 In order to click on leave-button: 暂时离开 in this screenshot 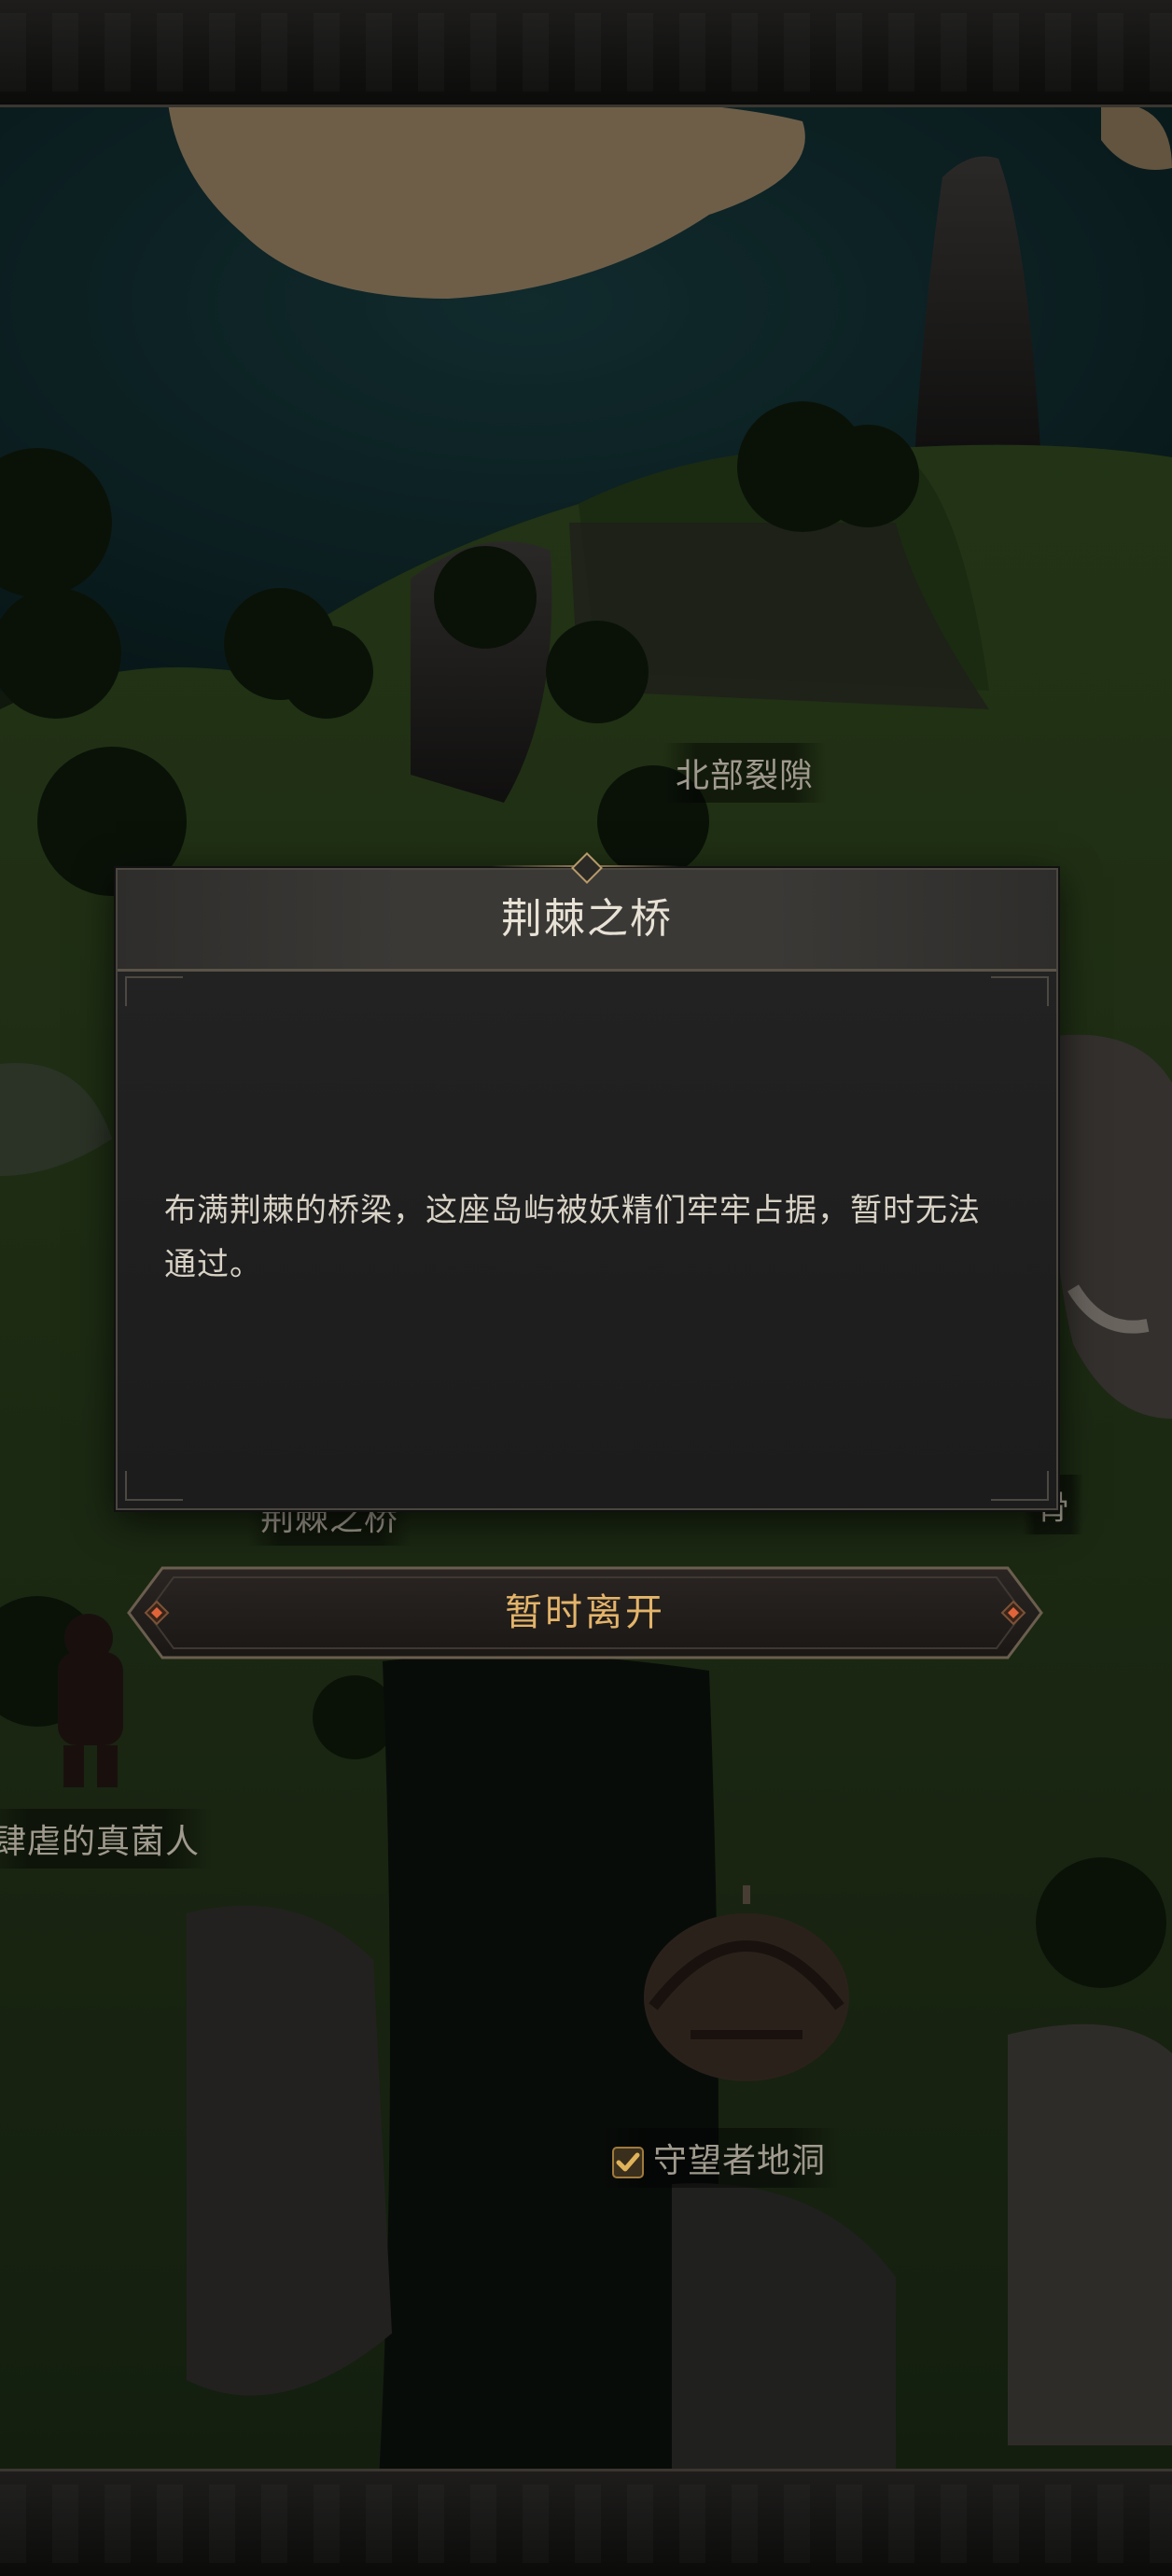, I will do `click(585, 1612)`.